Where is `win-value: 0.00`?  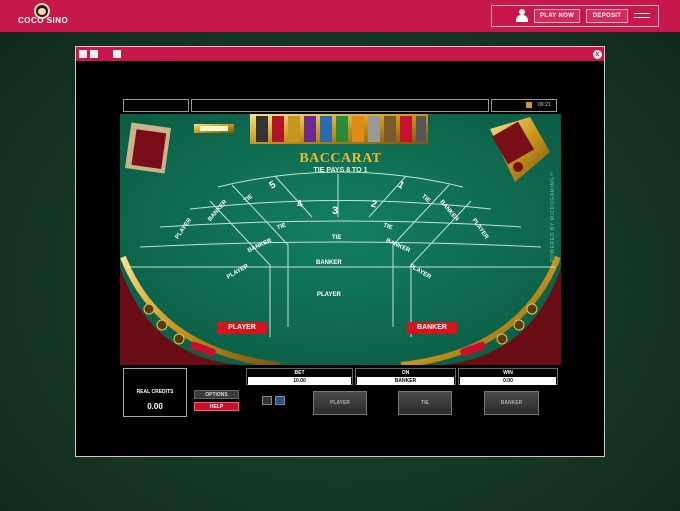 win-value: 0.00 is located at coordinates (508, 381).